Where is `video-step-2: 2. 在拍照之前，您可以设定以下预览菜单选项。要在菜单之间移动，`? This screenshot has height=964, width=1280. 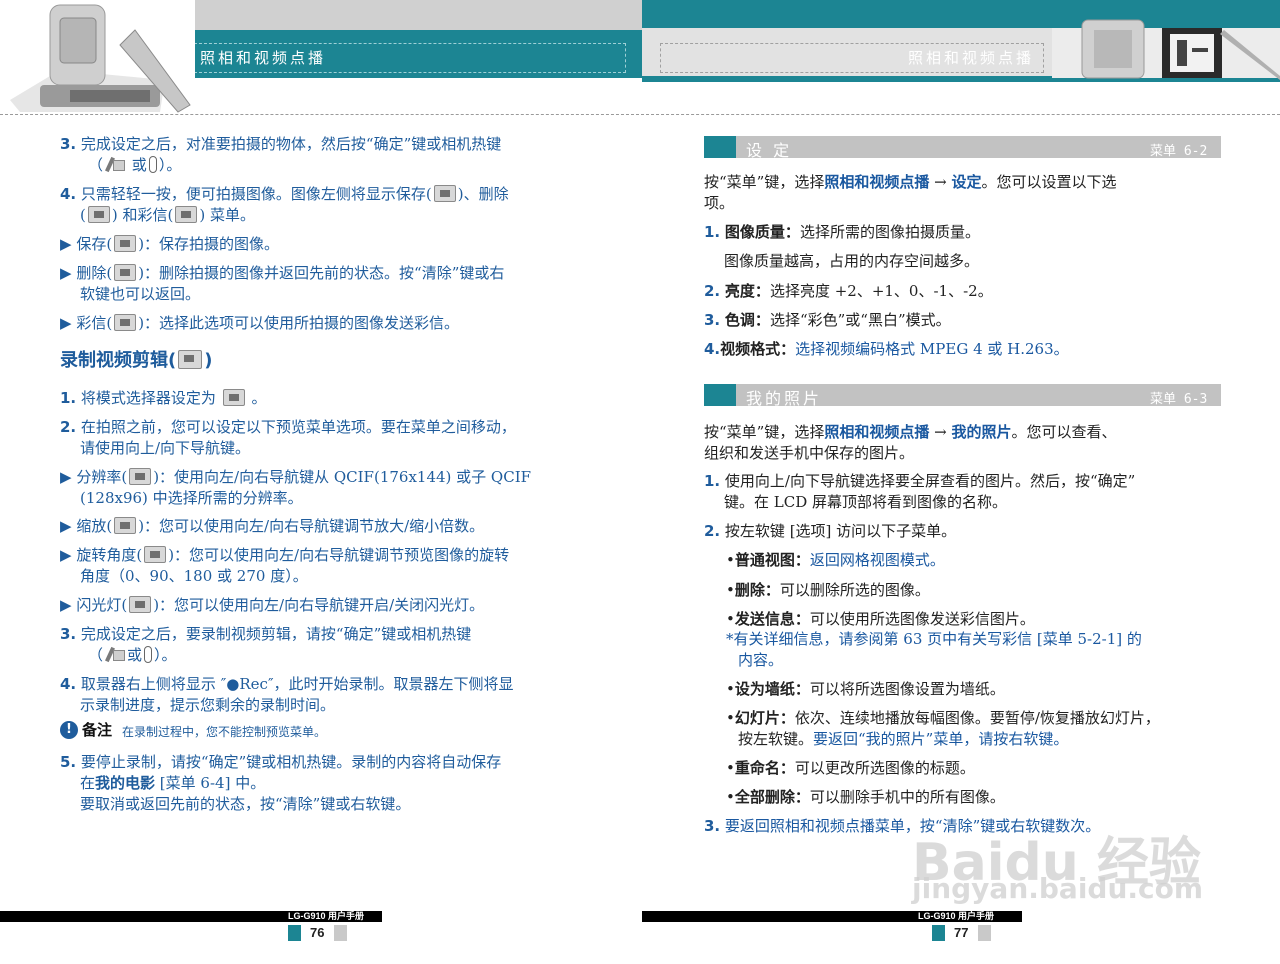
video-step-2: 2. 在拍照之前，您可以设定以下预览菜单选项。要在菜单之间移动， is located at coordinates (288, 427).